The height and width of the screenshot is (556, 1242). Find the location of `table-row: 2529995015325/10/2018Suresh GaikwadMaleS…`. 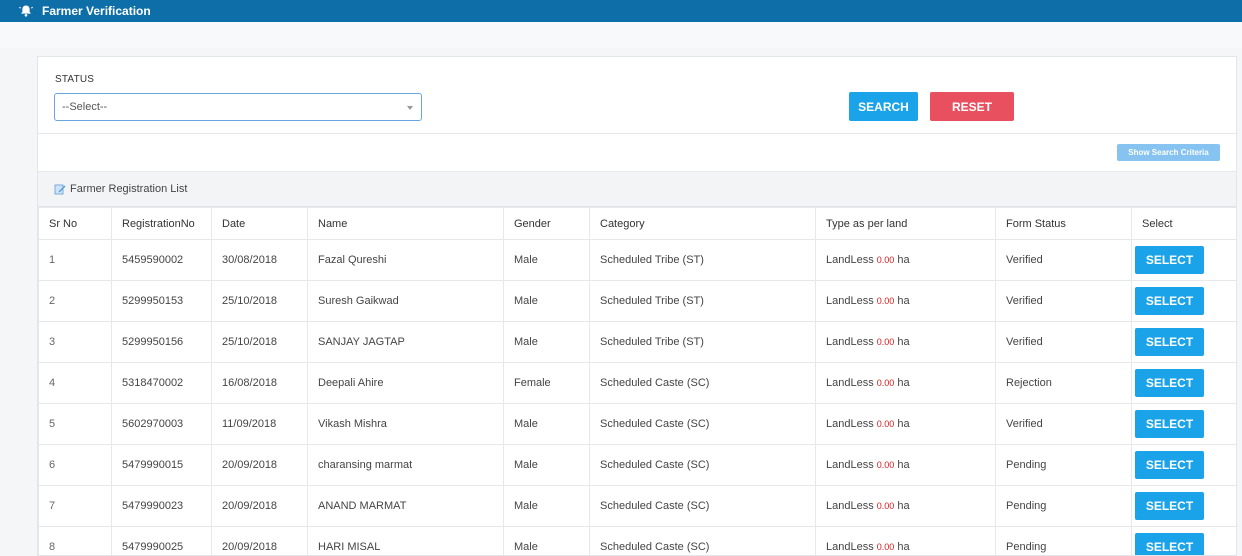

table-row: 2529995015325/10/2018Suresh GaikwadMaleS… is located at coordinates (638, 301).